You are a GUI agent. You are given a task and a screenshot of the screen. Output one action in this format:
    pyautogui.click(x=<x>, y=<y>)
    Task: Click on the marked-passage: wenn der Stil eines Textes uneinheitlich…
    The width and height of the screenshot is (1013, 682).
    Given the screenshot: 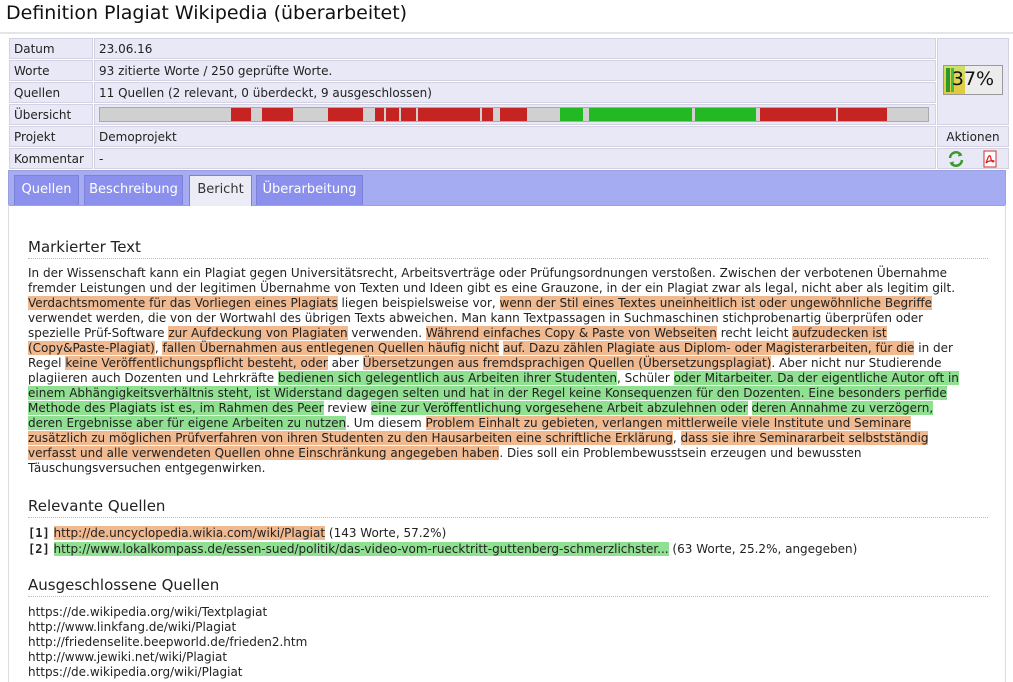 What is the action you would take?
    pyautogui.click(x=716, y=303)
    